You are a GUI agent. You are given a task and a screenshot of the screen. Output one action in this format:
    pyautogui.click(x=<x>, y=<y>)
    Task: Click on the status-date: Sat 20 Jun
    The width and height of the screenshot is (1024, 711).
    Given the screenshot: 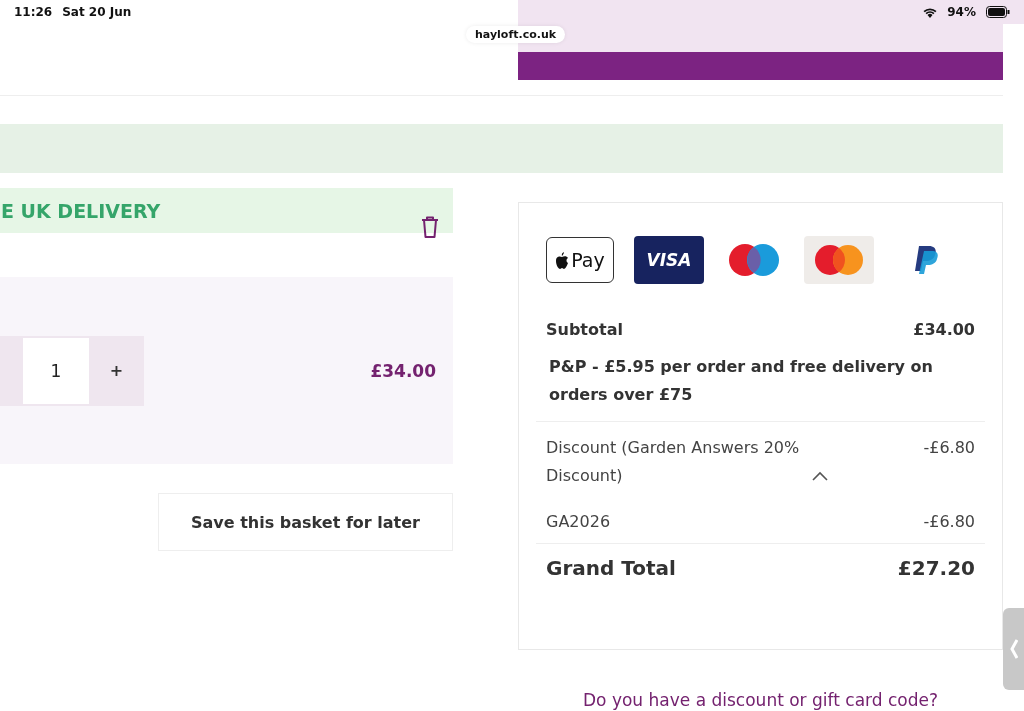 What is the action you would take?
    pyautogui.click(x=97, y=12)
    